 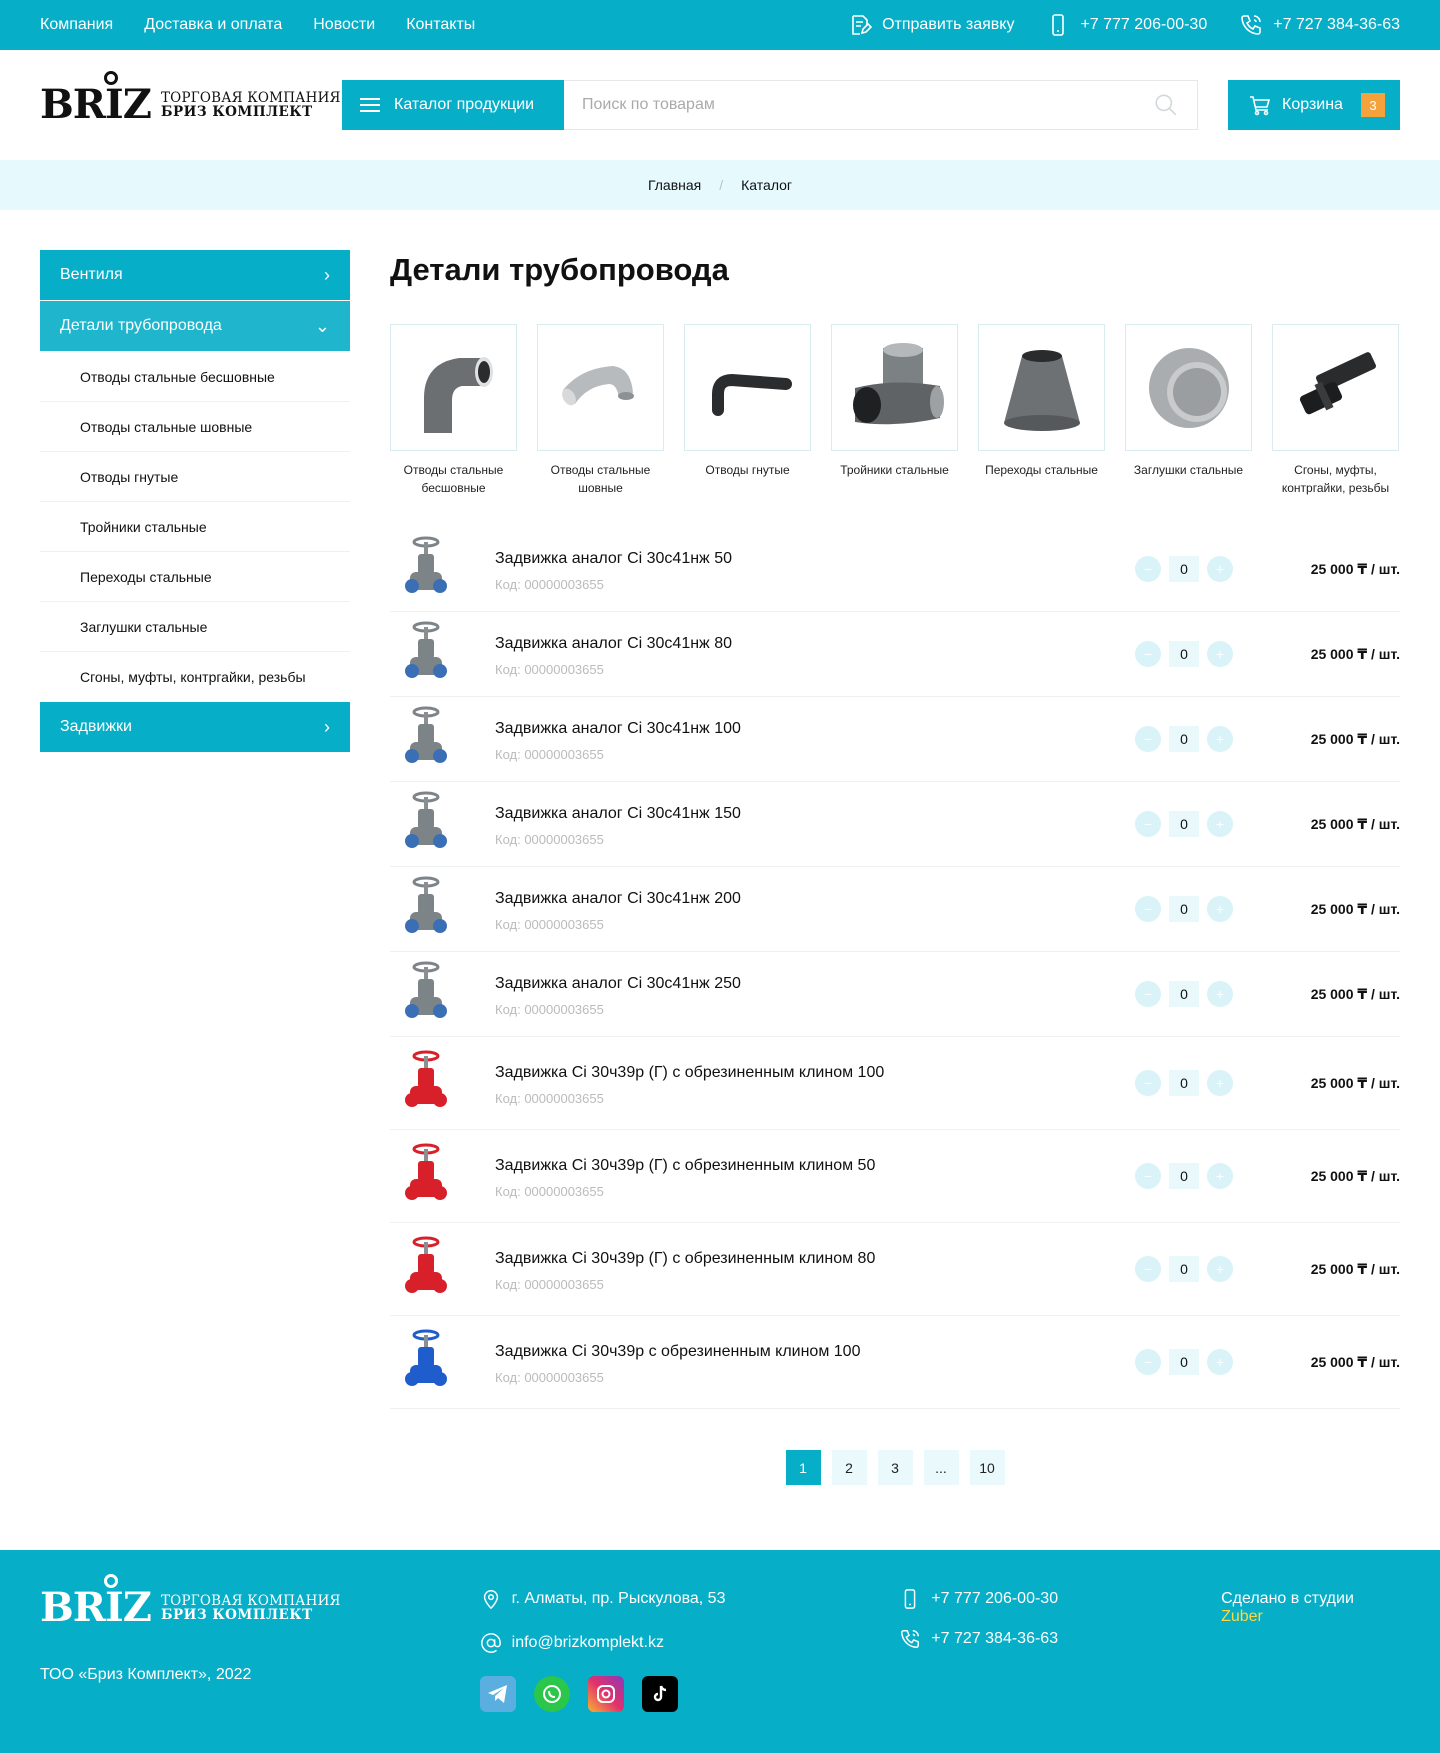 I want to click on send-request-link: Отправить заявку, so click(x=931, y=25).